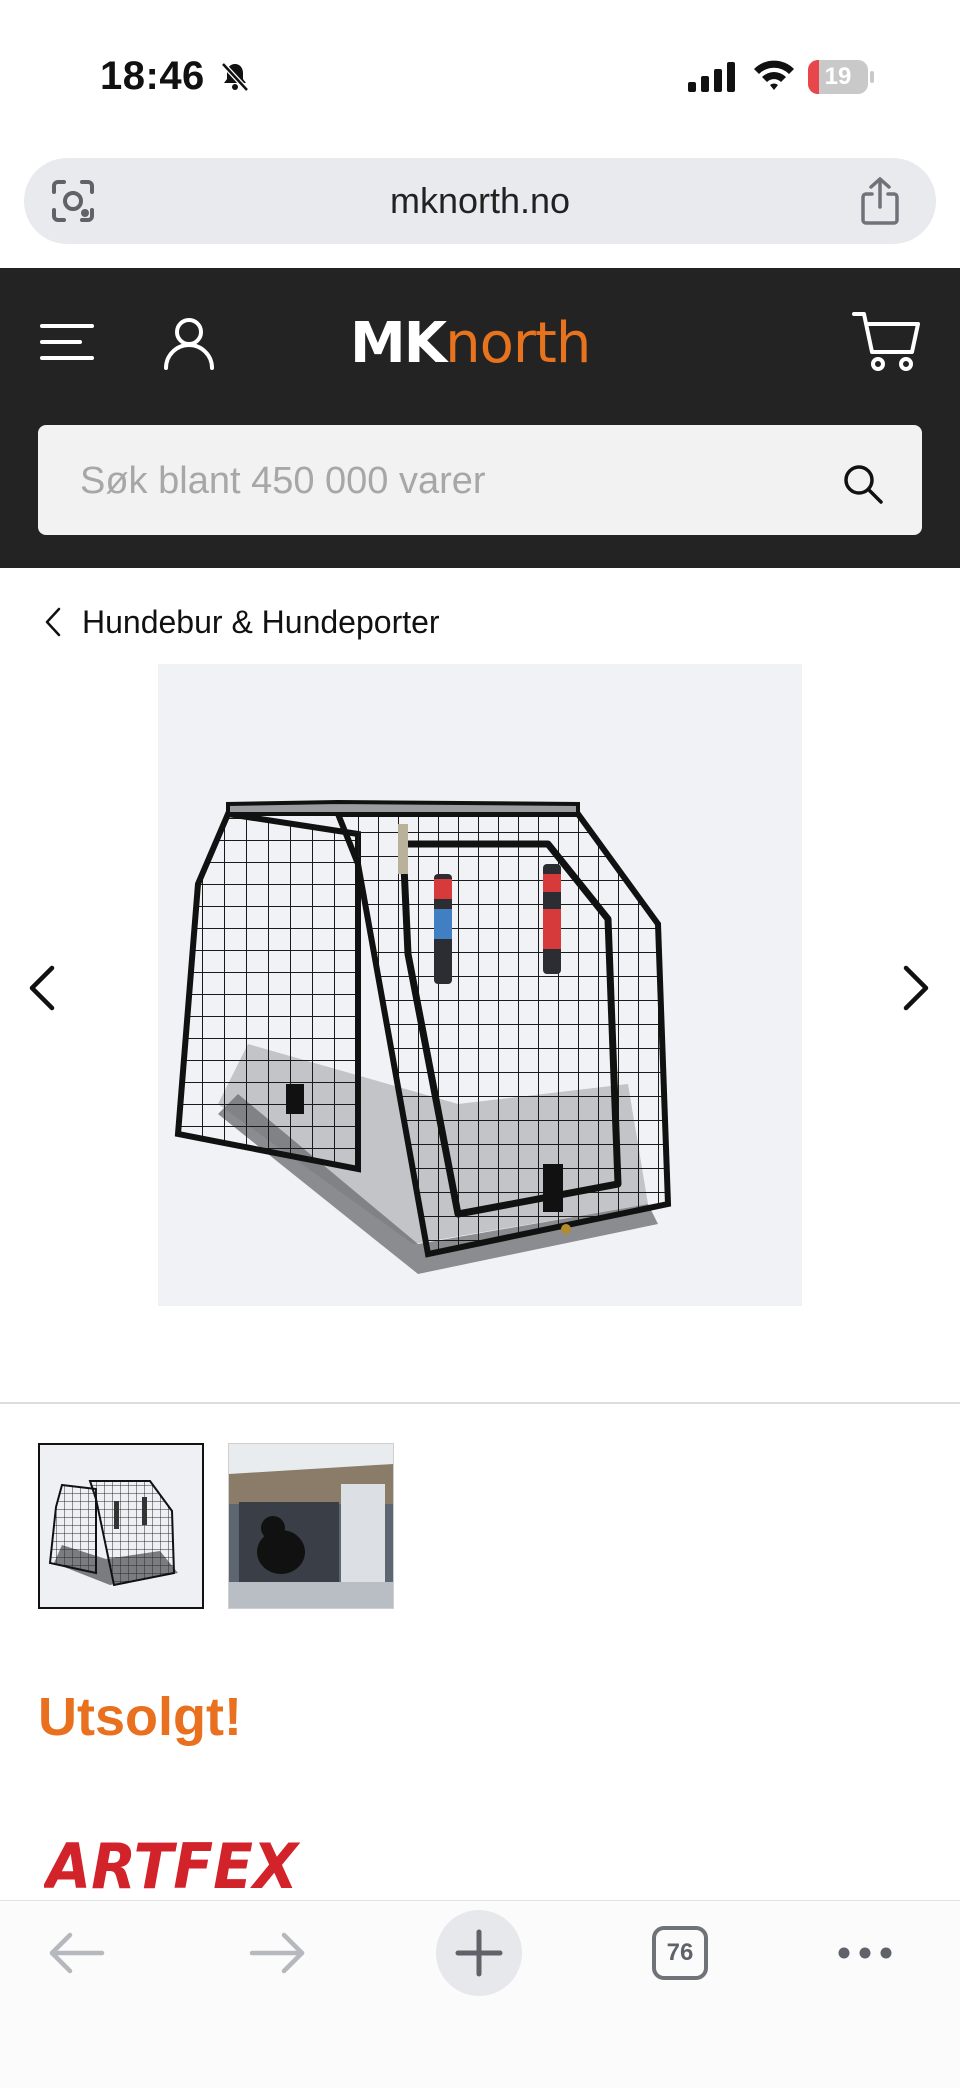 The height and width of the screenshot is (2088, 960). Describe the element at coordinates (480, 1403) in the screenshot. I see `section-divider` at that location.